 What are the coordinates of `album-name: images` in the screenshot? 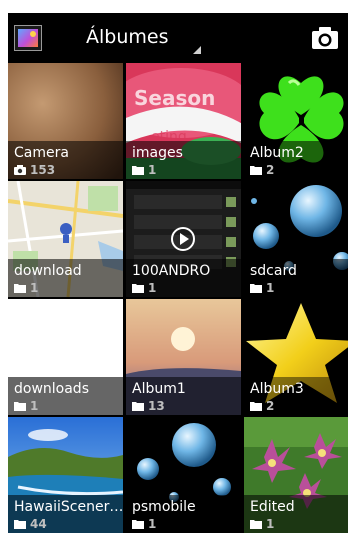 It's located at (157, 153).